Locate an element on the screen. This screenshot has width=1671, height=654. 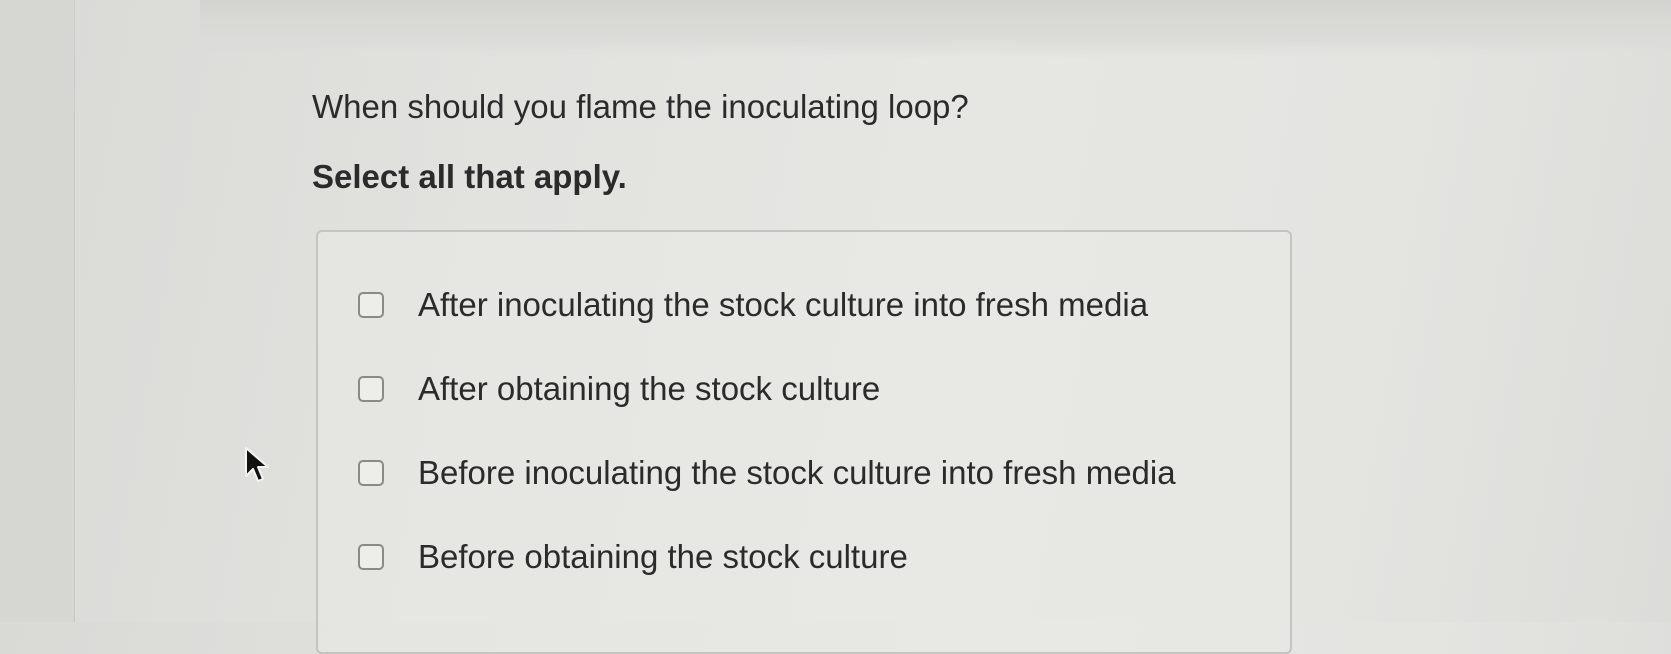
option-after-obtaining: After obtaining the stock culture is located at coordinates (619, 389).